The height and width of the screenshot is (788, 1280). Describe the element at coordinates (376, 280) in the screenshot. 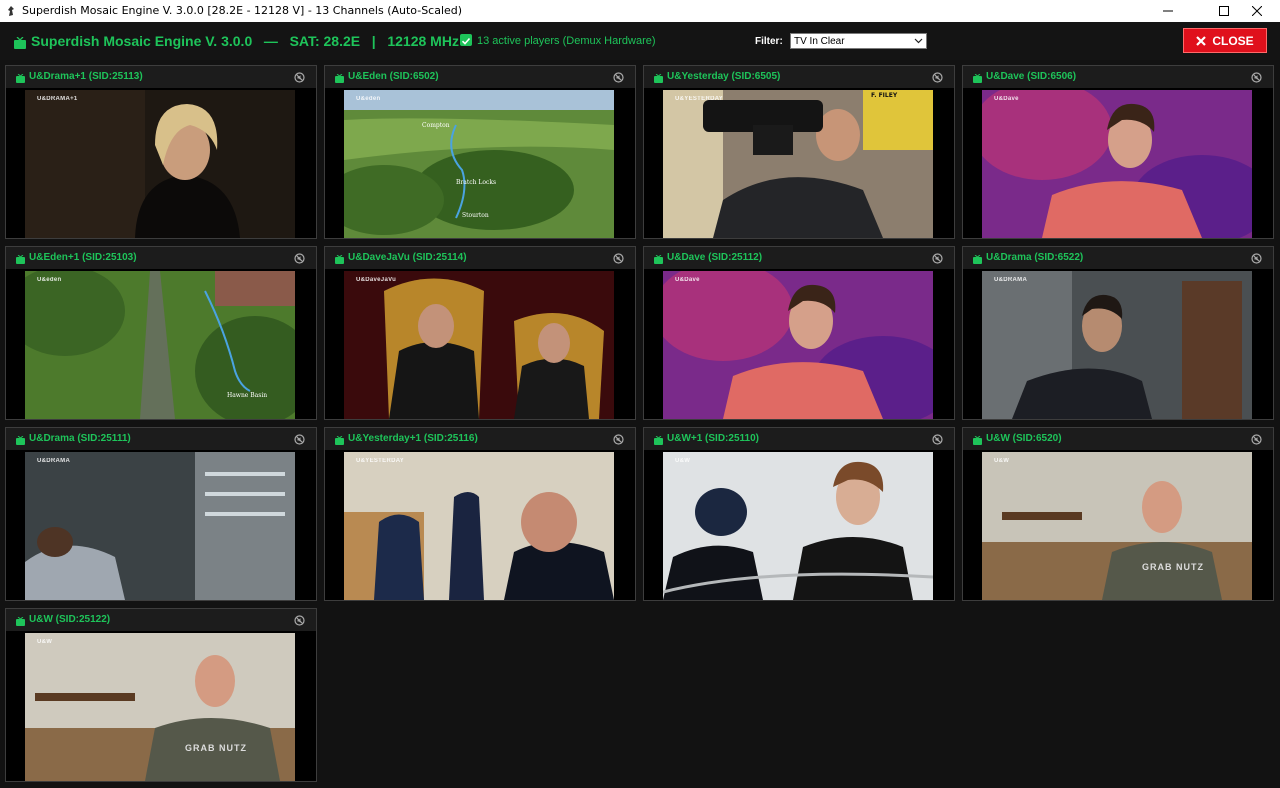

I see `channel-logo: U&DaveJaVu` at that location.